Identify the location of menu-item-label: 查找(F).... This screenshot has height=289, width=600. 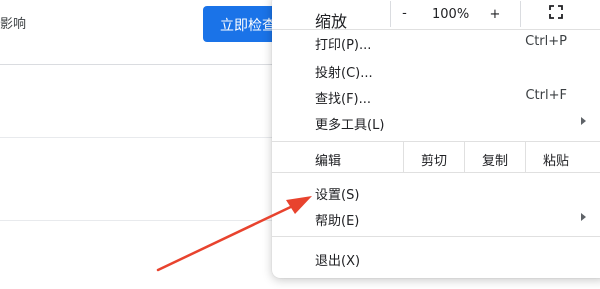
(343, 99).